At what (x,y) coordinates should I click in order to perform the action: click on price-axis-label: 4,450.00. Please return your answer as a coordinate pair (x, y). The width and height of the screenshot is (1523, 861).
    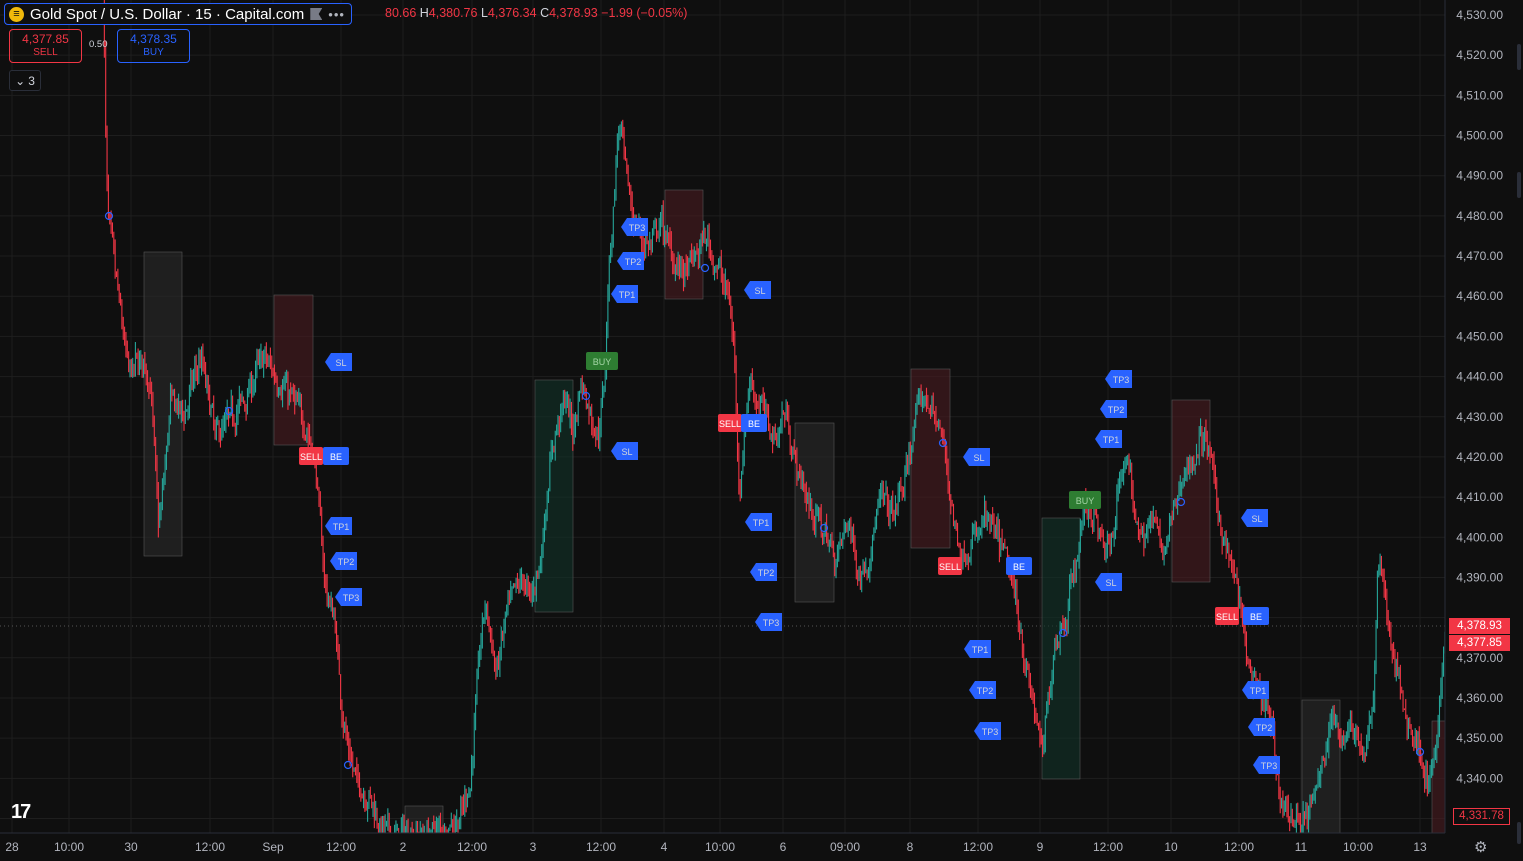
    Looking at the image, I should click on (1479, 336).